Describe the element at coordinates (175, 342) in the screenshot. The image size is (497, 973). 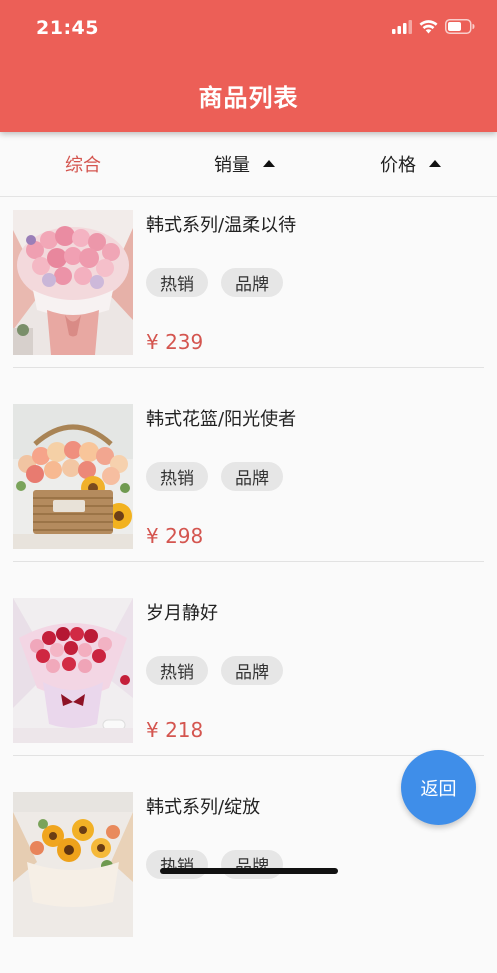
I see `product-price: ¥ 239` at that location.